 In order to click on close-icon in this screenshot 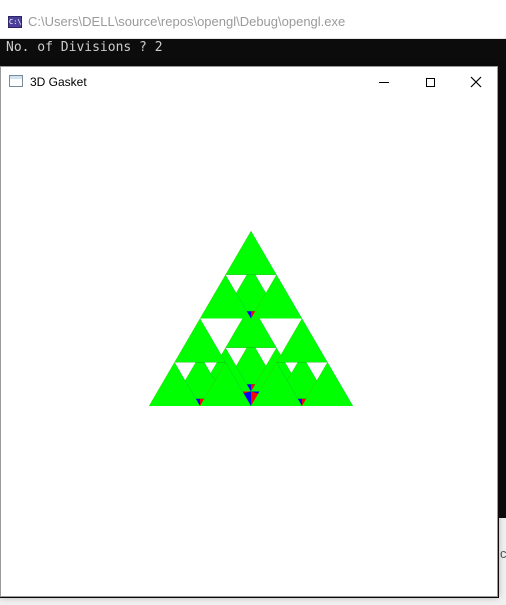, I will do `click(476, 82)`.